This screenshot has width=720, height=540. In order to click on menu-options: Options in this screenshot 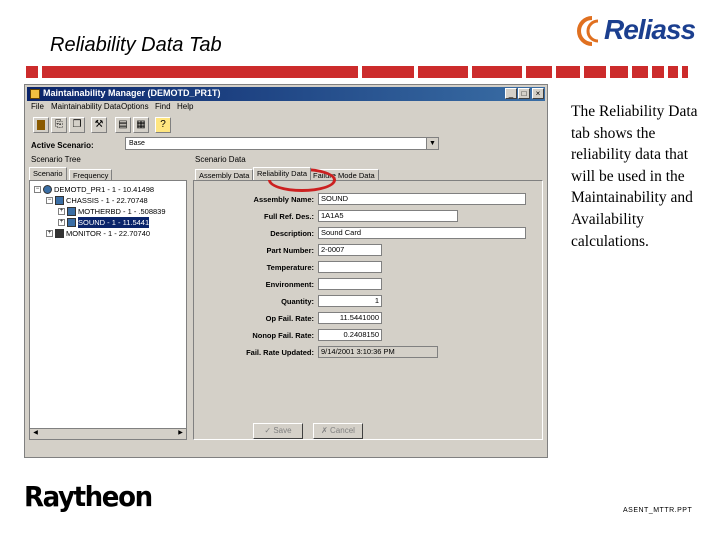, I will do `click(135, 106)`.